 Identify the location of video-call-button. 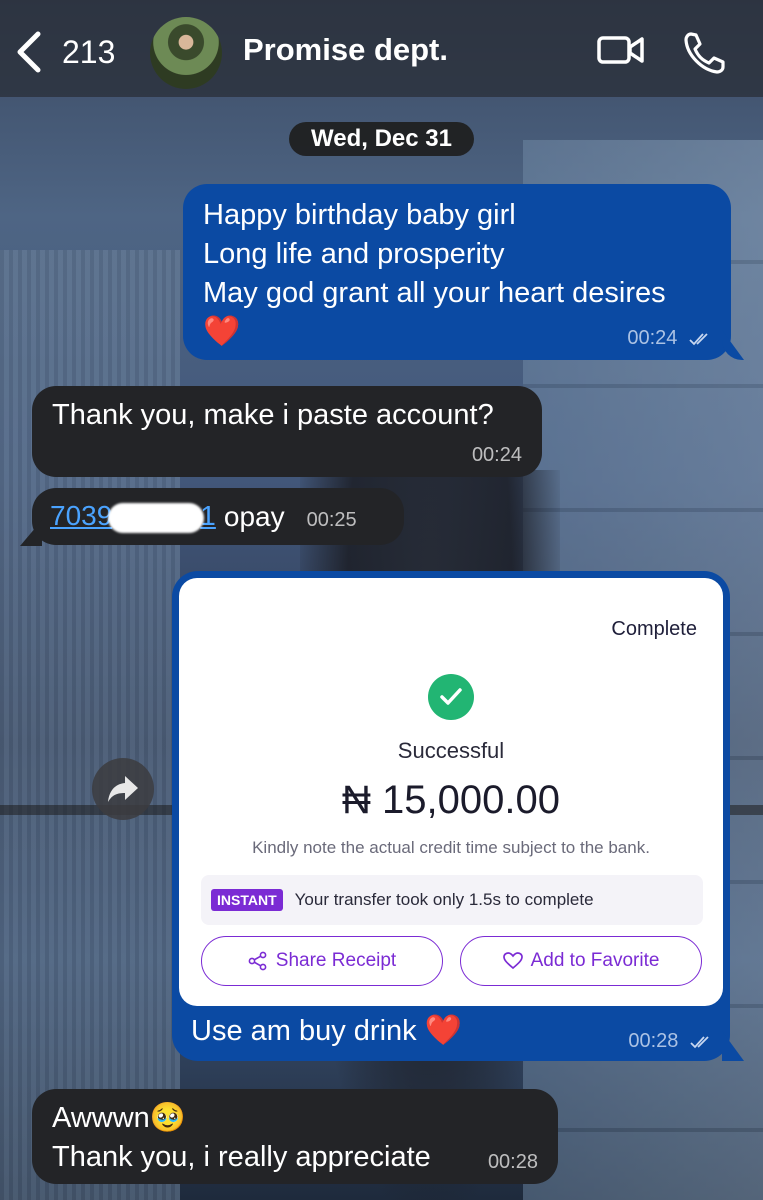
(621, 50).